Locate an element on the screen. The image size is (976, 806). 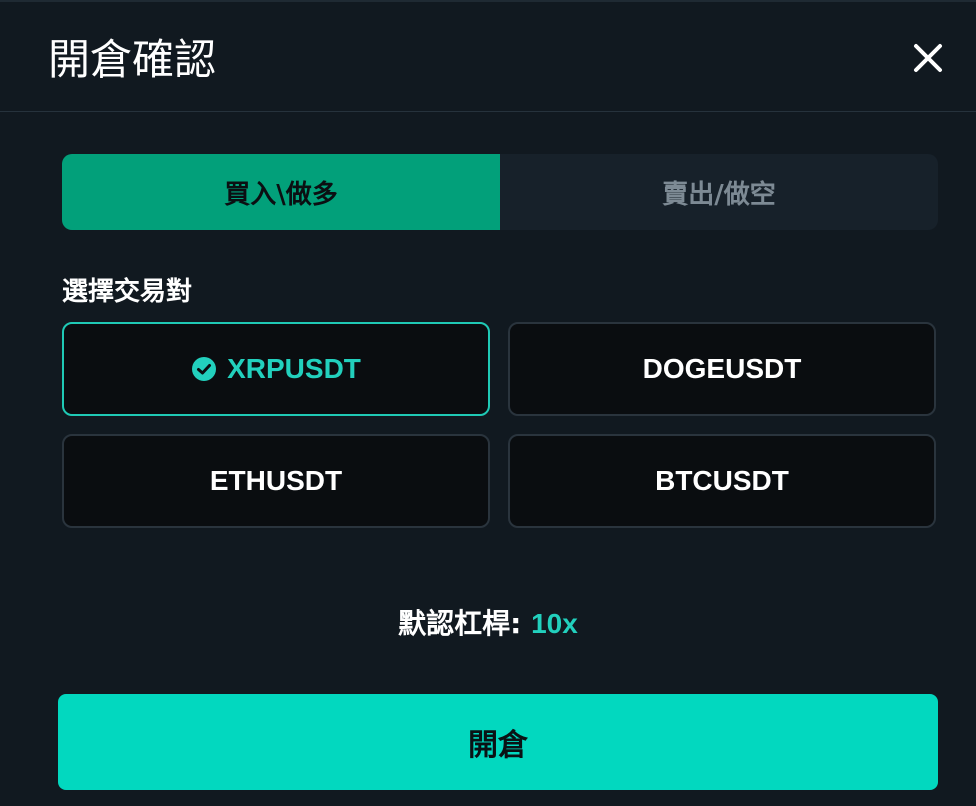
pair-label: BTCUSDT is located at coordinates (722, 480).